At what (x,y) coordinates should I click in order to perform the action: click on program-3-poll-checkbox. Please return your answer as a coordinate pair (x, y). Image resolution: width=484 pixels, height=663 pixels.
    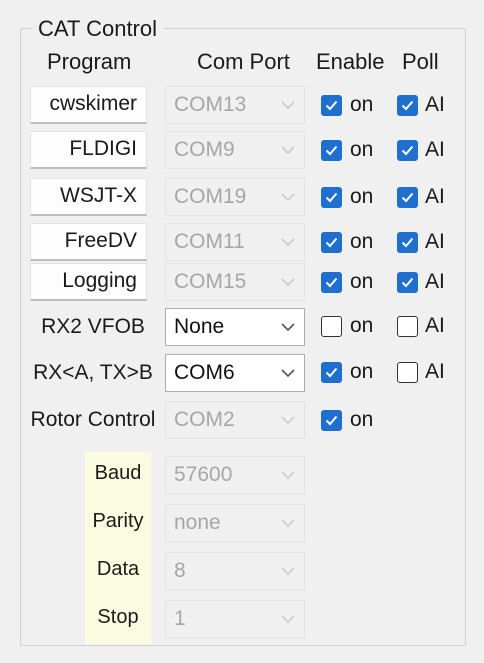
    Looking at the image, I should click on (407, 242).